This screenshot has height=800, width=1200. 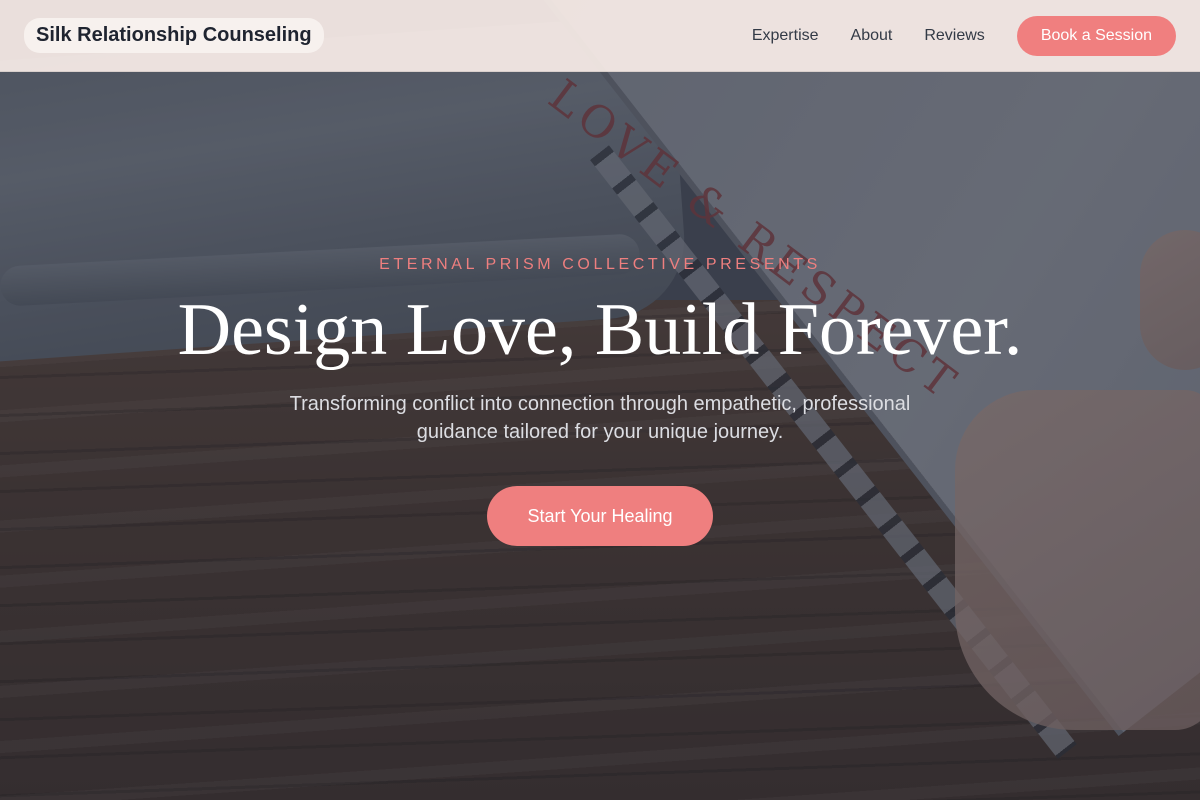 What do you see at coordinates (600, 330) in the screenshot?
I see `hero-headline: Design Love, Build Forever.` at bounding box center [600, 330].